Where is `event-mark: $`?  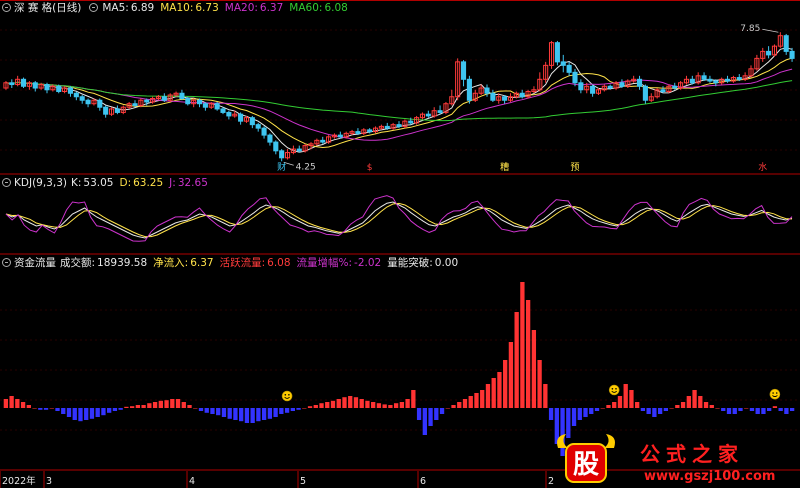
event-mark: $ is located at coordinates (370, 168).